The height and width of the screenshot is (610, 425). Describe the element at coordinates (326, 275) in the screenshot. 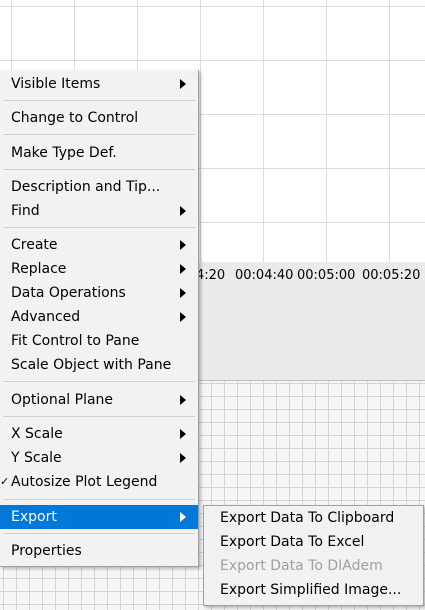

I see `x-tick-label: 00:05:00` at that location.